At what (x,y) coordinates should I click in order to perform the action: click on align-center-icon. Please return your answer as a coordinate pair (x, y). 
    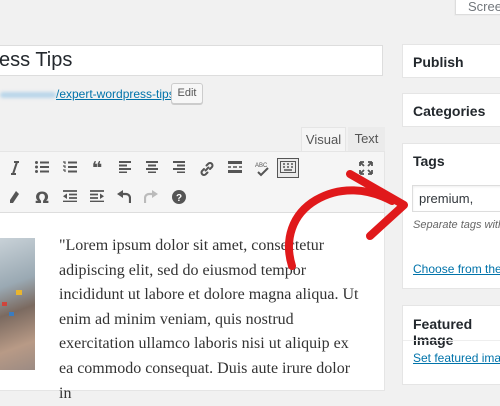
    Looking at the image, I should click on (152, 169).